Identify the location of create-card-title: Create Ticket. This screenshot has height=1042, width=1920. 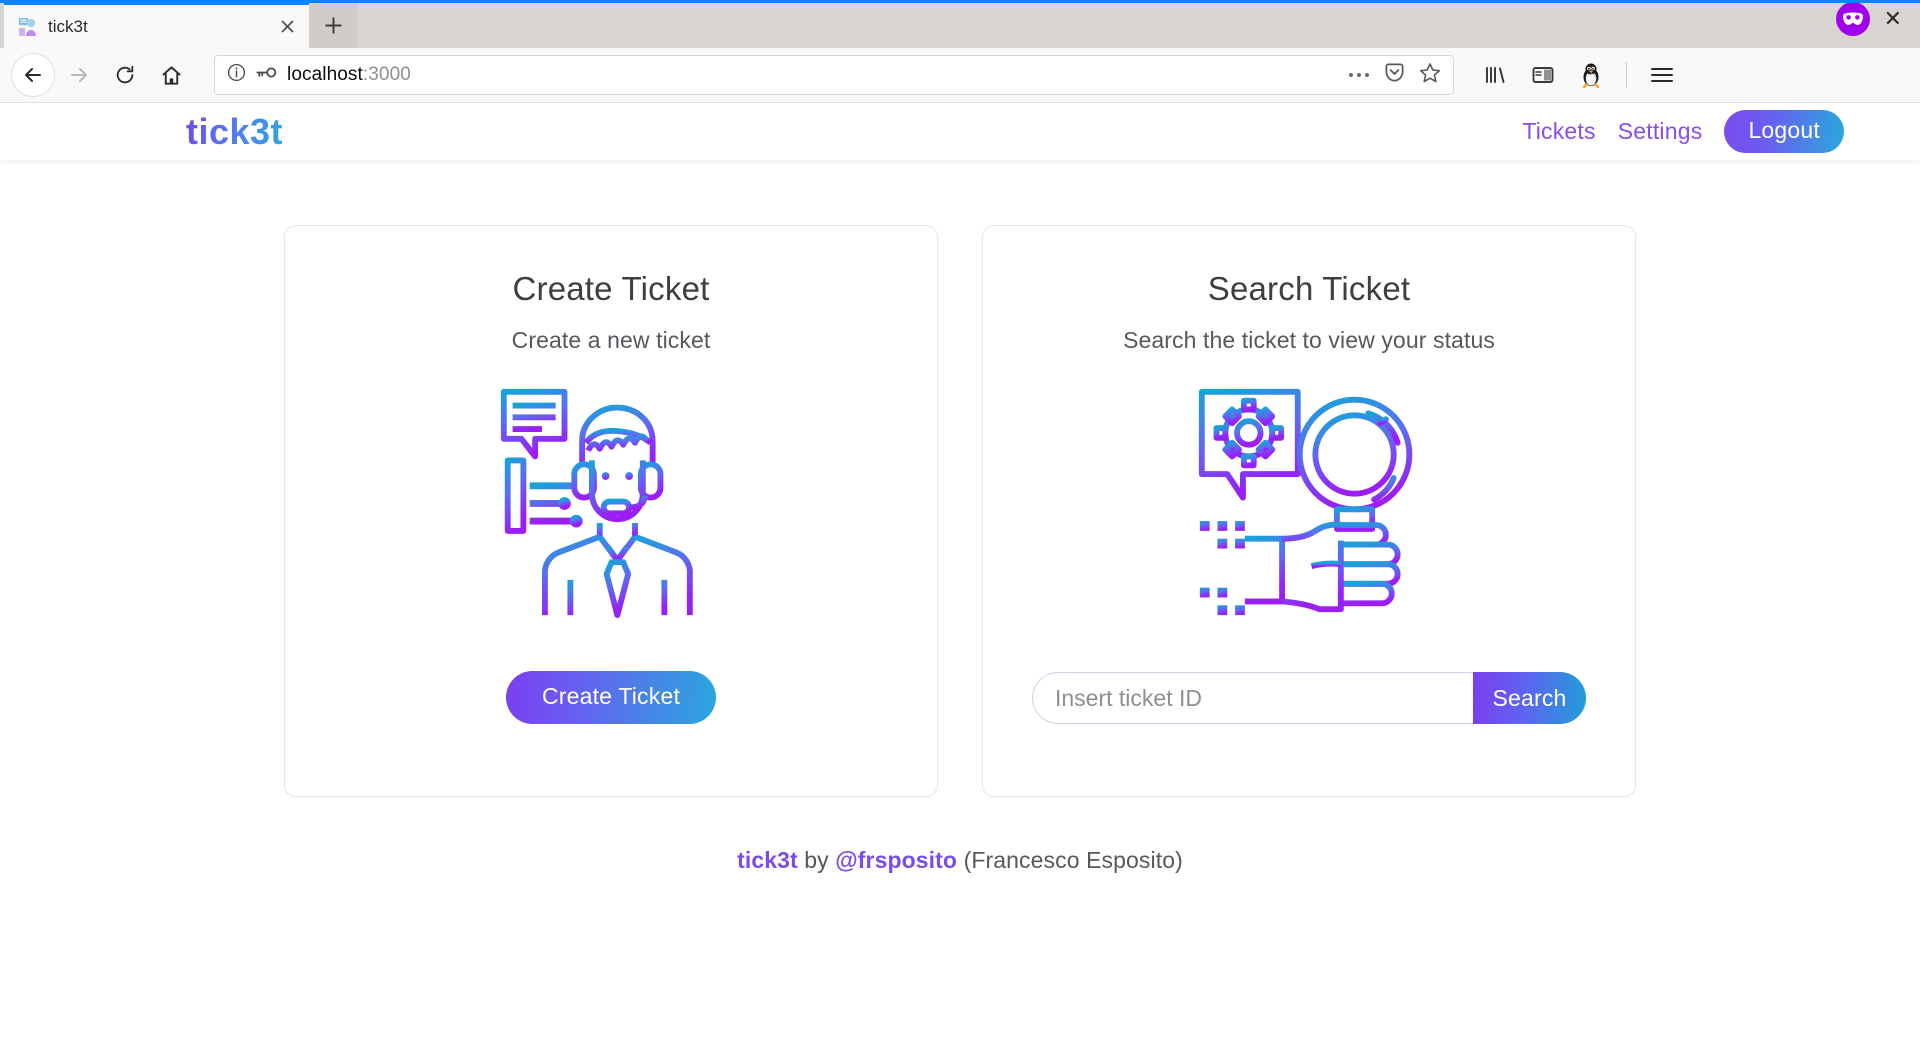
(611, 288).